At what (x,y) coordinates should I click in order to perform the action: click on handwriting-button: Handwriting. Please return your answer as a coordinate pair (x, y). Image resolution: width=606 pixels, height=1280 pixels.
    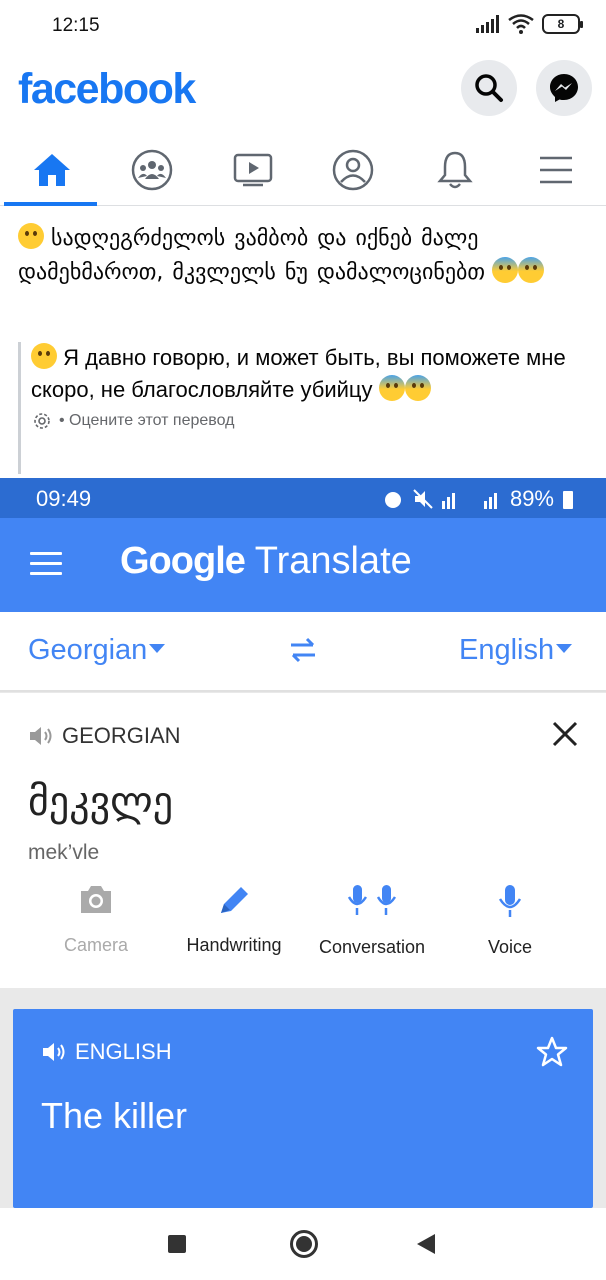
    Looking at the image, I should click on (234, 919).